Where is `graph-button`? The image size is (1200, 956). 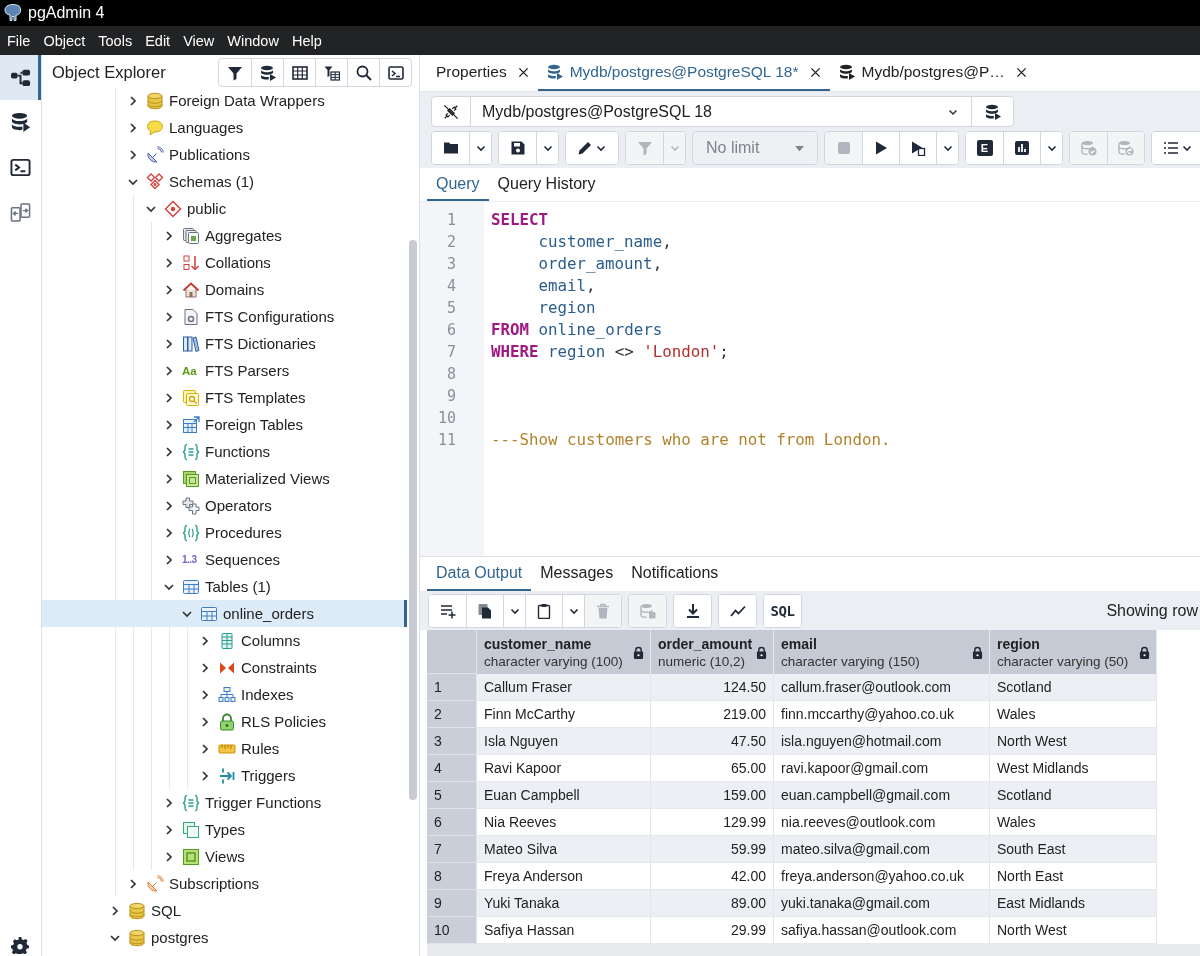 graph-button is located at coordinates (737, 611).